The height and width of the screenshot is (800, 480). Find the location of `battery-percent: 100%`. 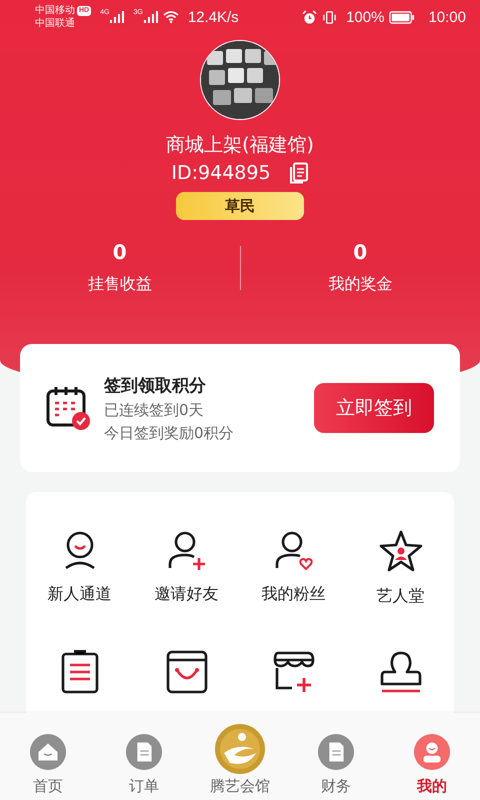

battery-percent: 100% is located at coordinates (365, 17).